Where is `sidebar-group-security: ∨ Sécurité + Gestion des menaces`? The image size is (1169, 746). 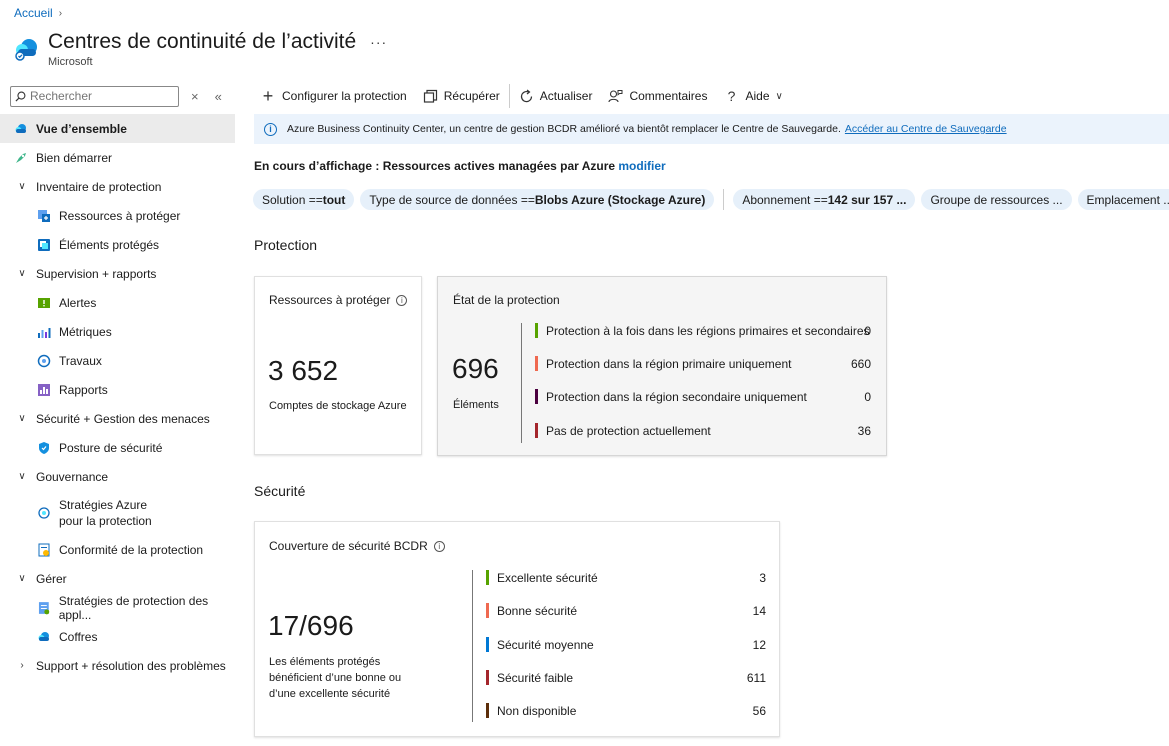 sidebar-group-security: ∨ Sécurité + Gestion des menaces is located at coordinates (120, 418).